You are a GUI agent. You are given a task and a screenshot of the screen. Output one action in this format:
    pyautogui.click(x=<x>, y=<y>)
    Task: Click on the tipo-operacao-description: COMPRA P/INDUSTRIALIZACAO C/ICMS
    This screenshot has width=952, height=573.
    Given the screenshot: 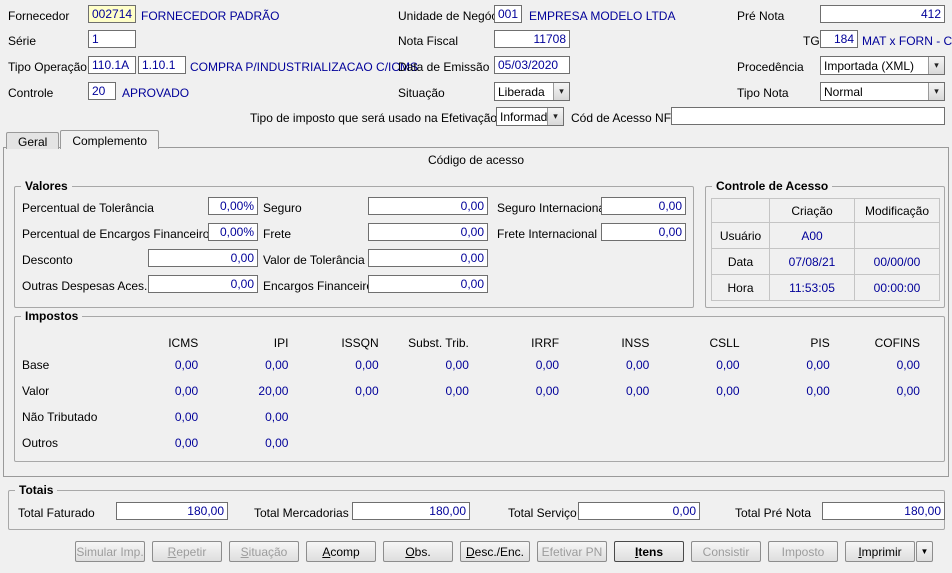 What is the action you would take?
    pyautogui.click(x=304, y=67)
    